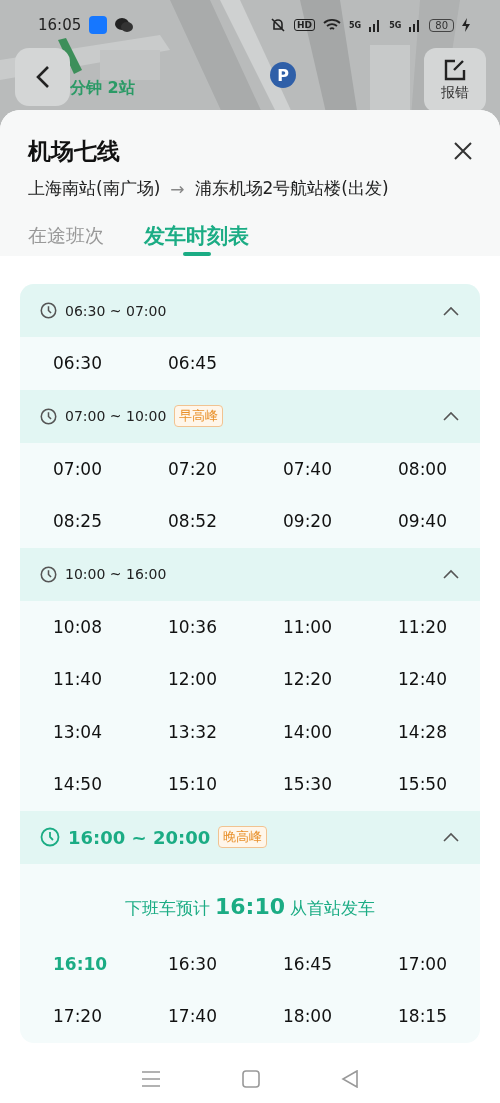 The height and width of the screenshot is (1103, 500). What do you see at coordinates (307, 469) in the screenshot?
I see `departure-time: 07:40` at bounding box center [307, 469].